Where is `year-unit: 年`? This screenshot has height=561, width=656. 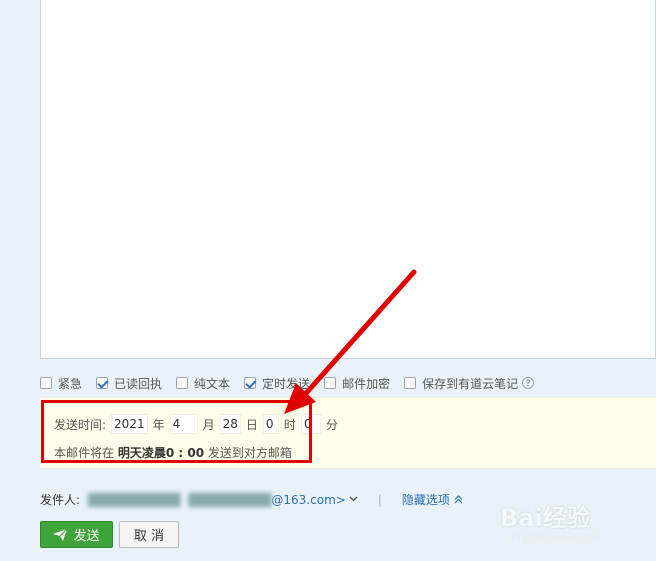 year-unit: 年 is located at coordinates (158, 424).